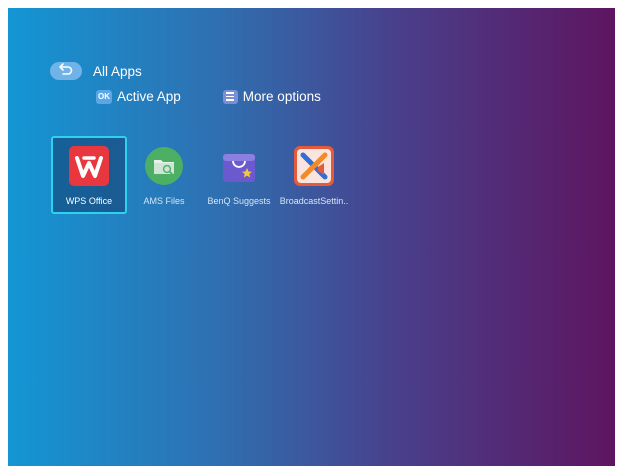 The width and height of the screenshot is (626, 474). Describe the element at coordinates (230, 96) in the screenshot. I see `menu-key-icon` at that location.